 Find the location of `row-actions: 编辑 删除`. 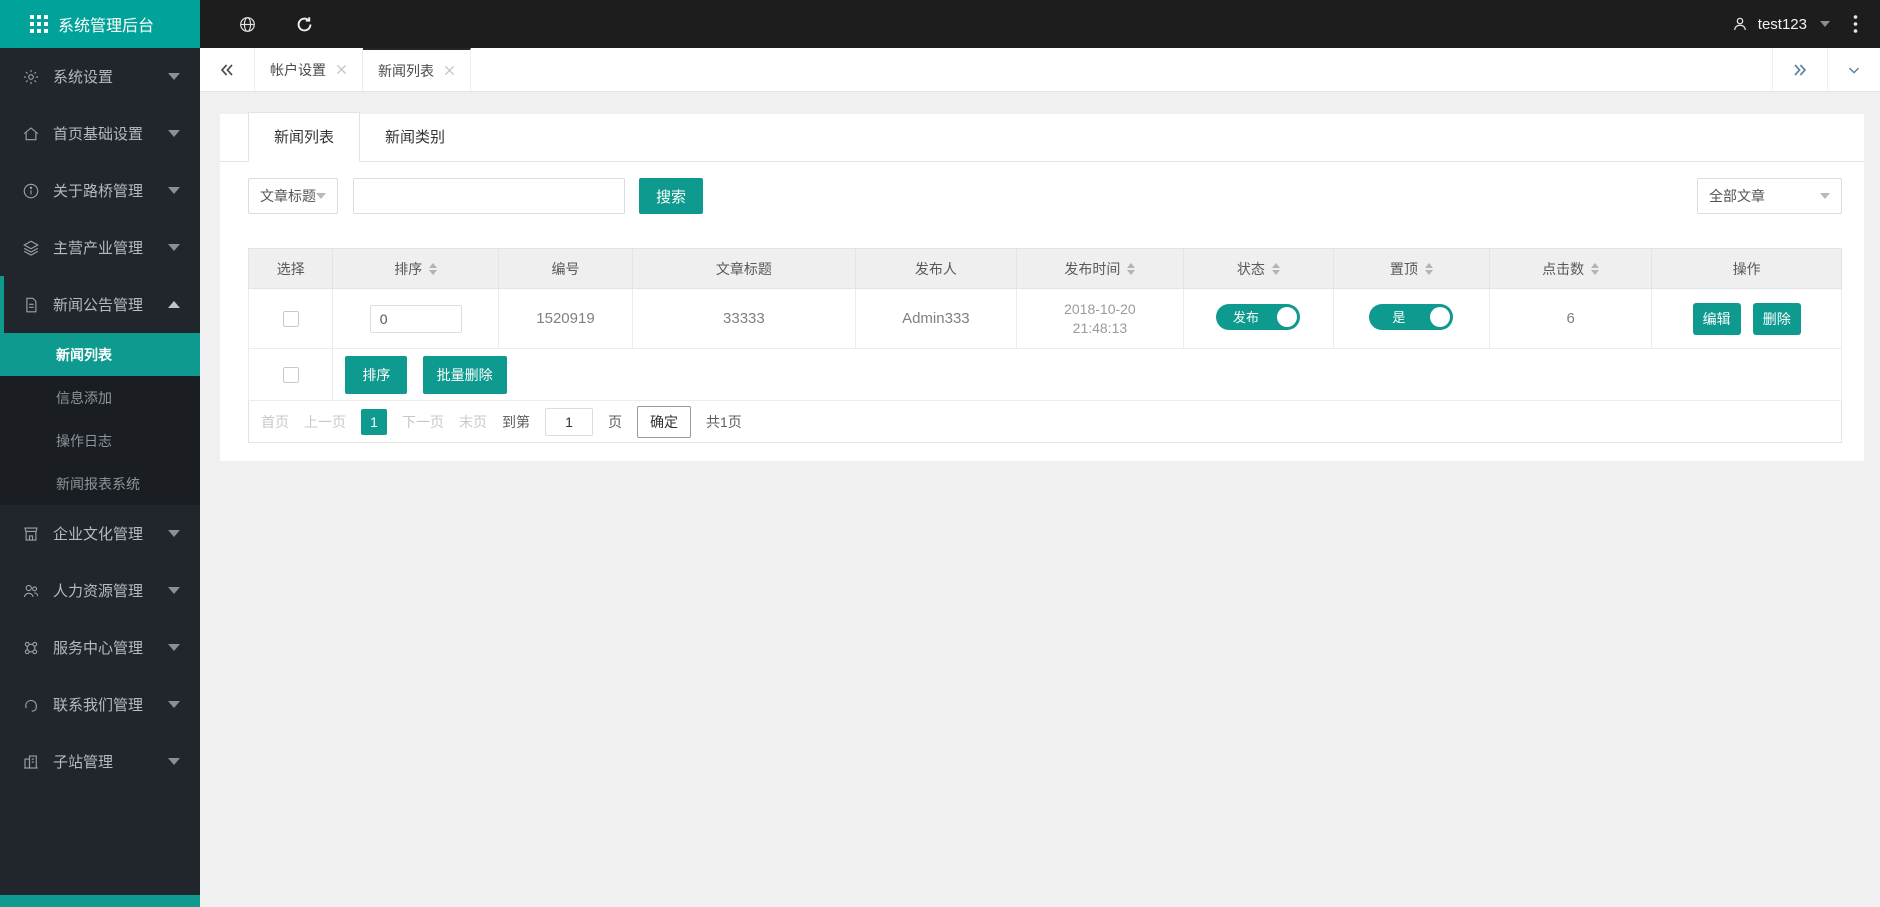

row-actions: 编辑 删除 is located at coordinates (1746, 318).